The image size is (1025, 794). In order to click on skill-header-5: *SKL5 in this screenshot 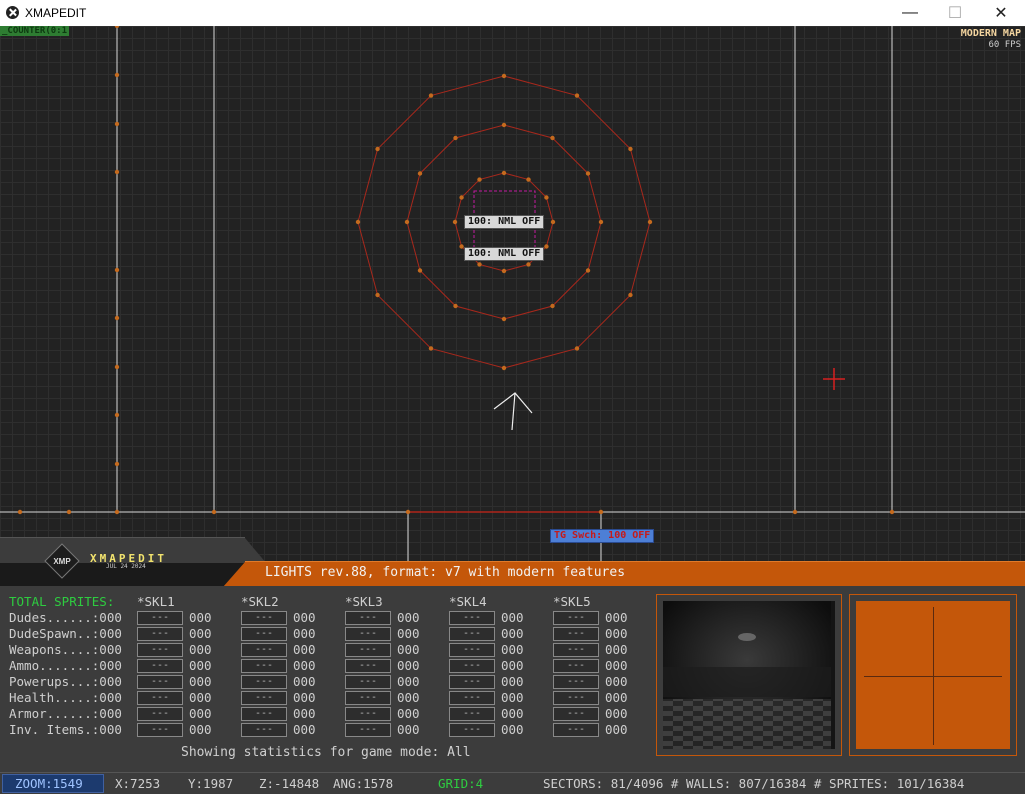, I will do `click(572, 601)`.